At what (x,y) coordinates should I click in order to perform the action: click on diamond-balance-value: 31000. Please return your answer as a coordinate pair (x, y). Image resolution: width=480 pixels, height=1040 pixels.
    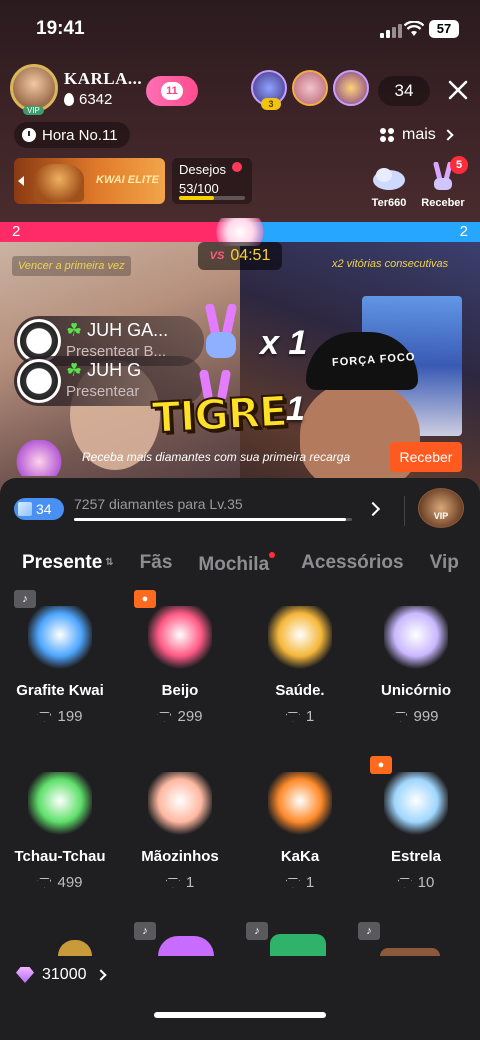
    Looking at the image, I should click on (64, 974).